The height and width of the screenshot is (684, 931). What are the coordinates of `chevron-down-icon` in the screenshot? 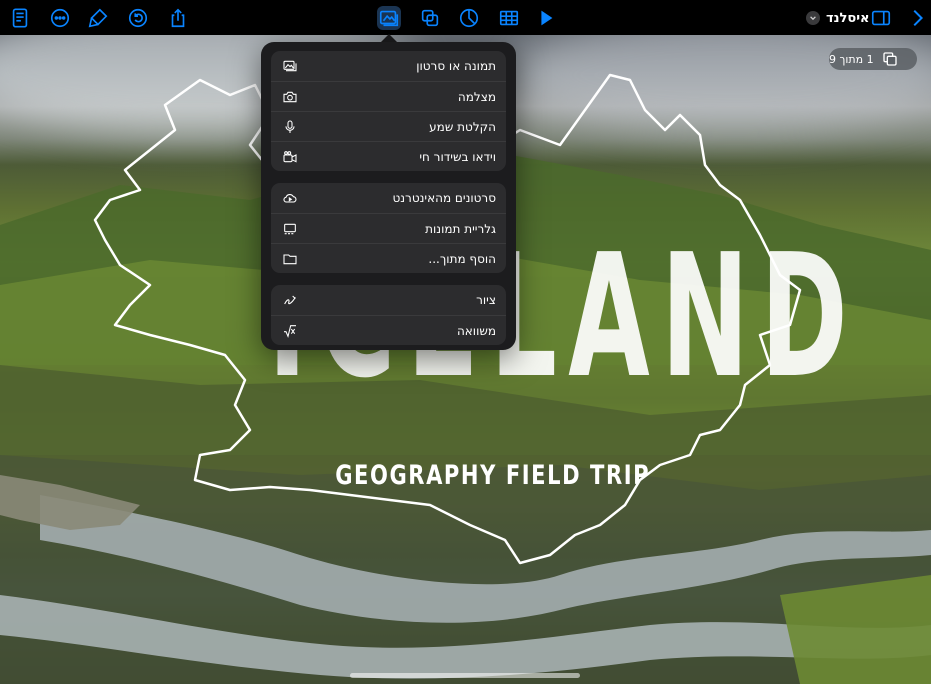 It's located at (813, 18).